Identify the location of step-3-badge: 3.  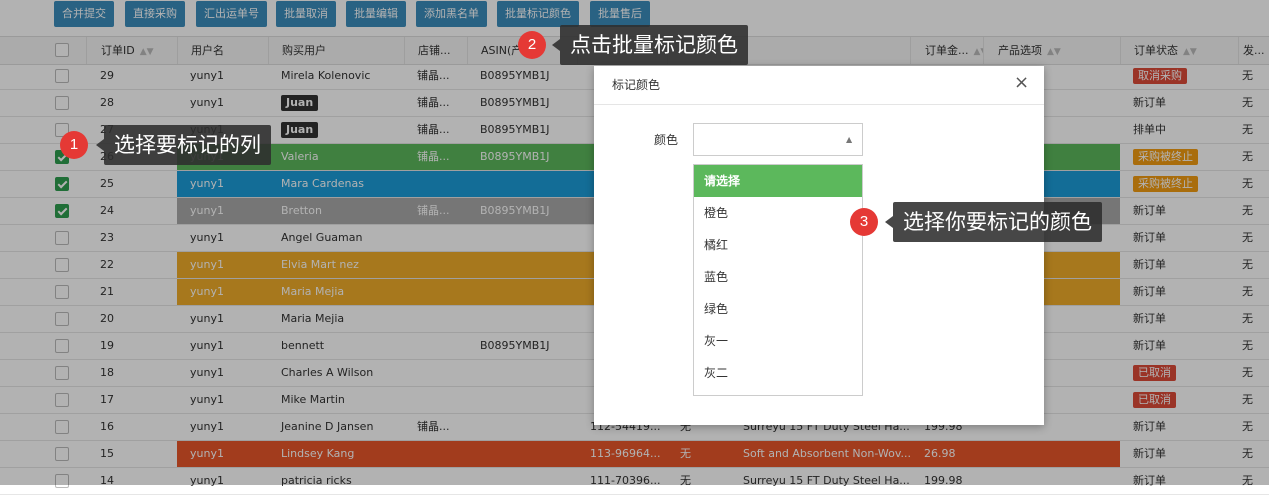
(864, 222).